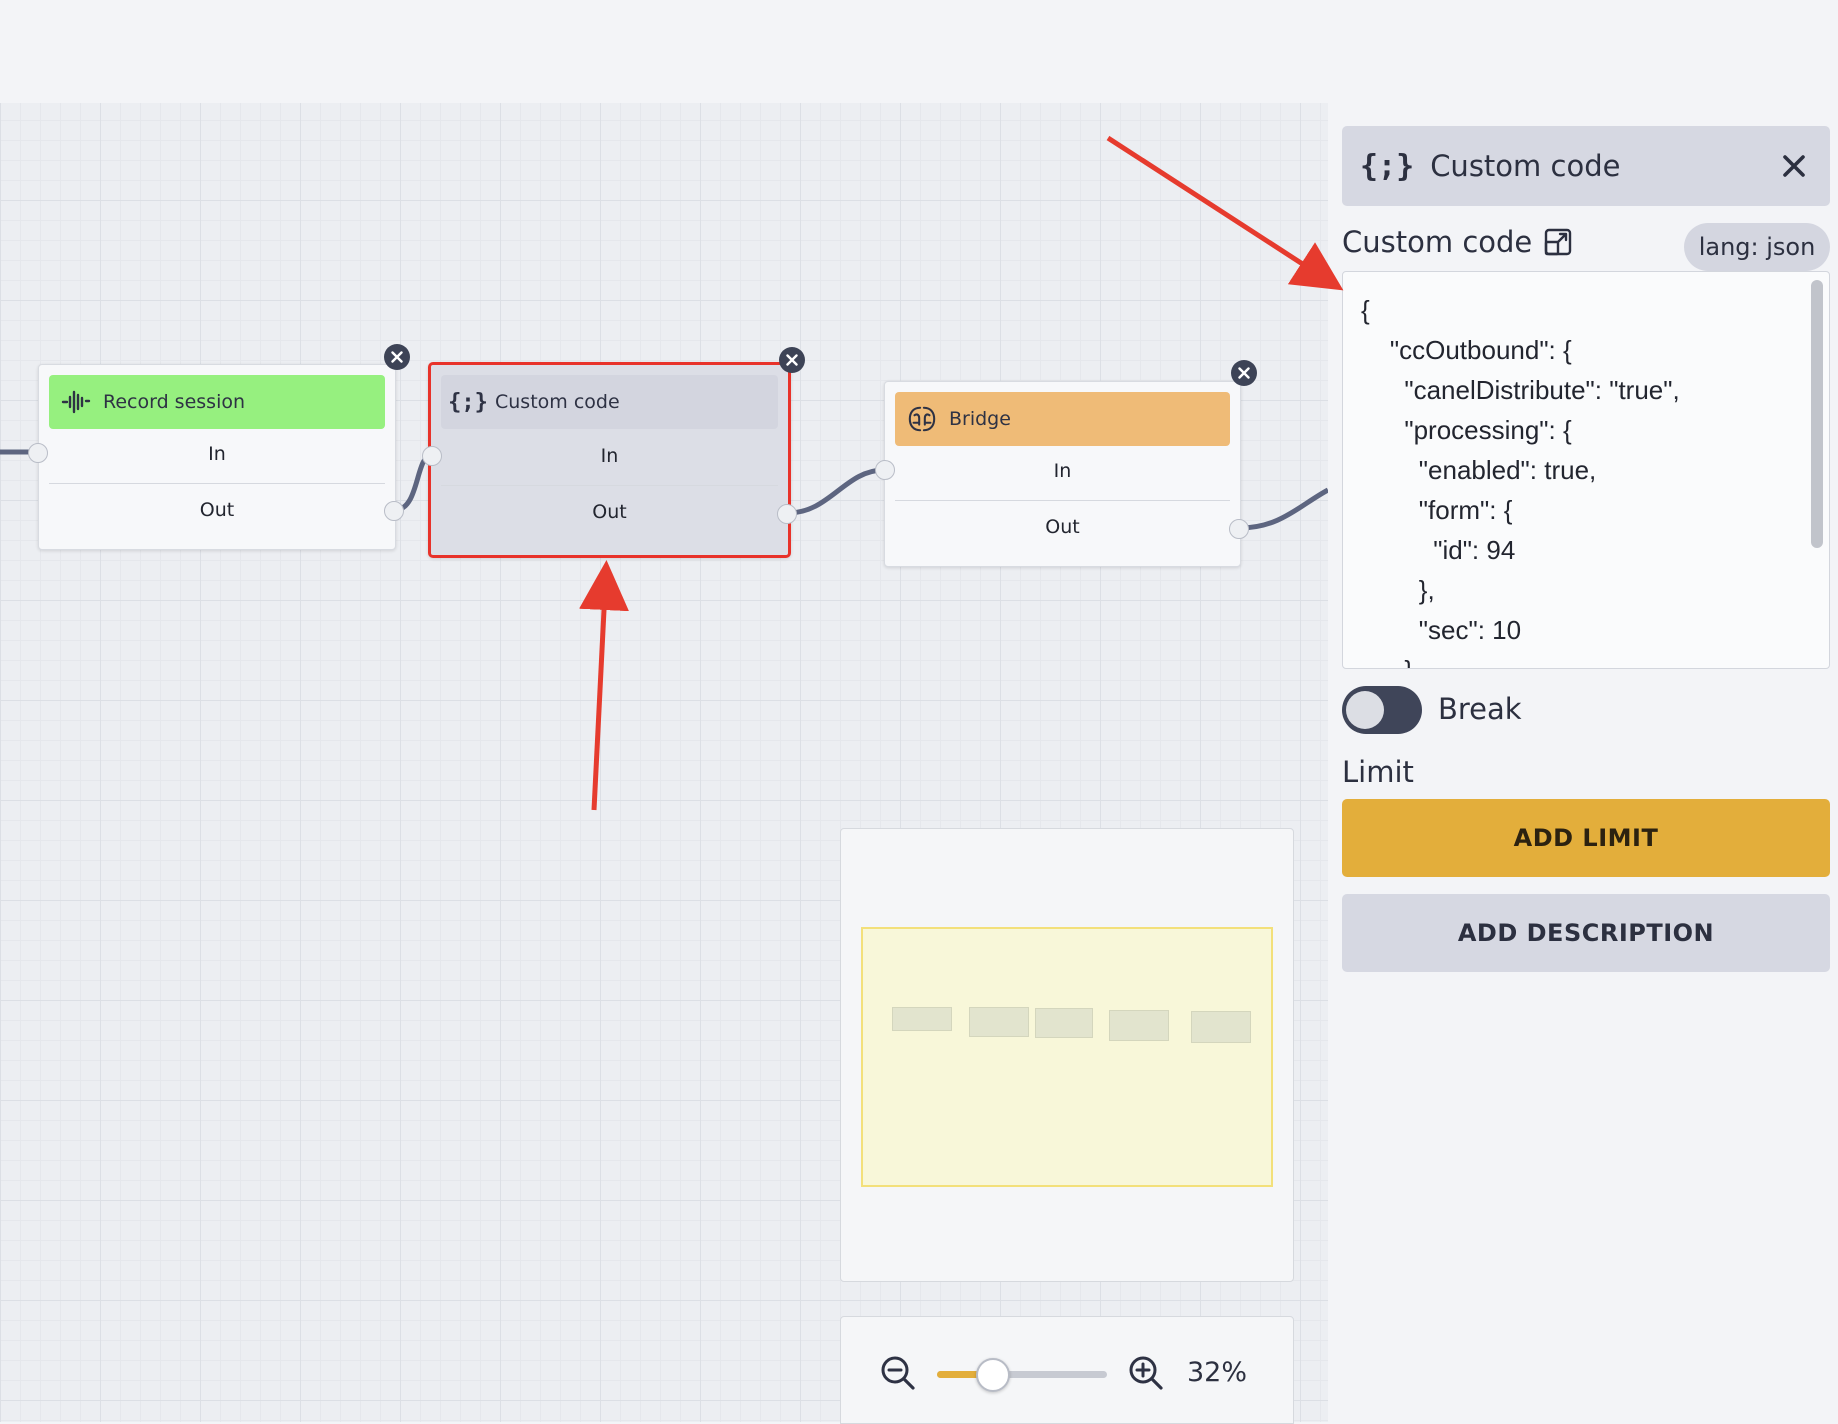 This screenshot has width=1838, height=1424. What do you see at coordinates (898, 1375) in the screenshot?
I see `zoom-out-icon` at bounding box center [898, 1375].